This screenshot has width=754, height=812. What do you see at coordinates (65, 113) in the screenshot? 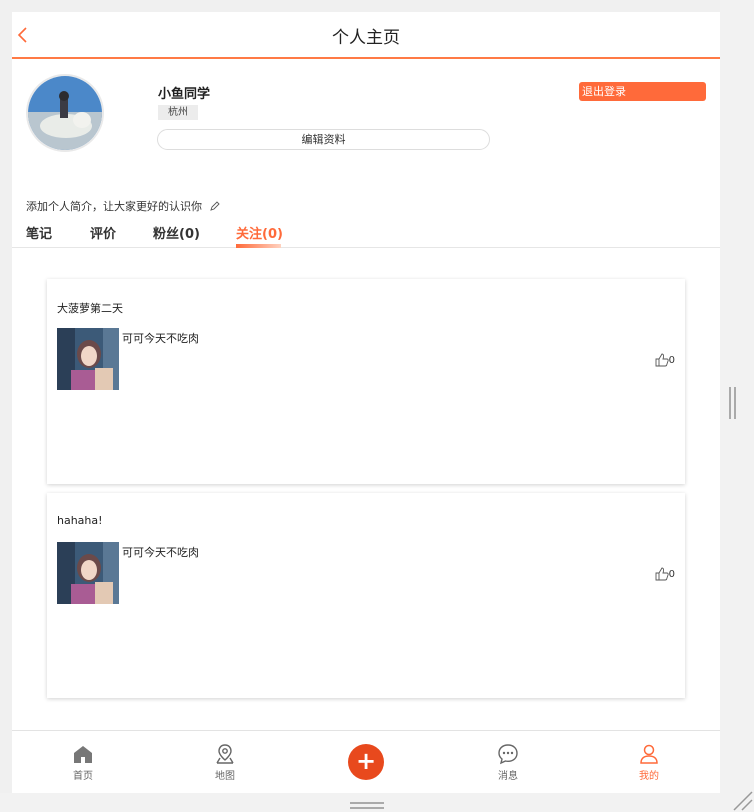
I see `avatar` at bounding box center [65, 113].